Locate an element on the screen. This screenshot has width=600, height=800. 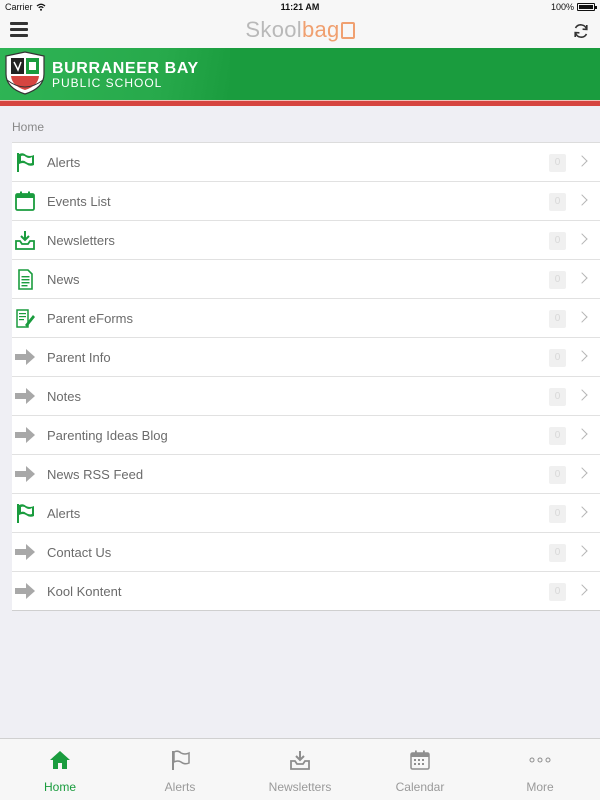
status-bar: Carrier 11:21 AM 100% is located at coordinates (300, 7).